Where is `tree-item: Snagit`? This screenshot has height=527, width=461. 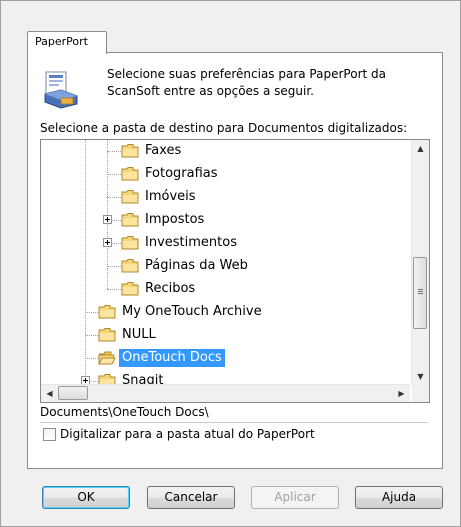
tree-item: Snagit is located at coordinates (225, 378).